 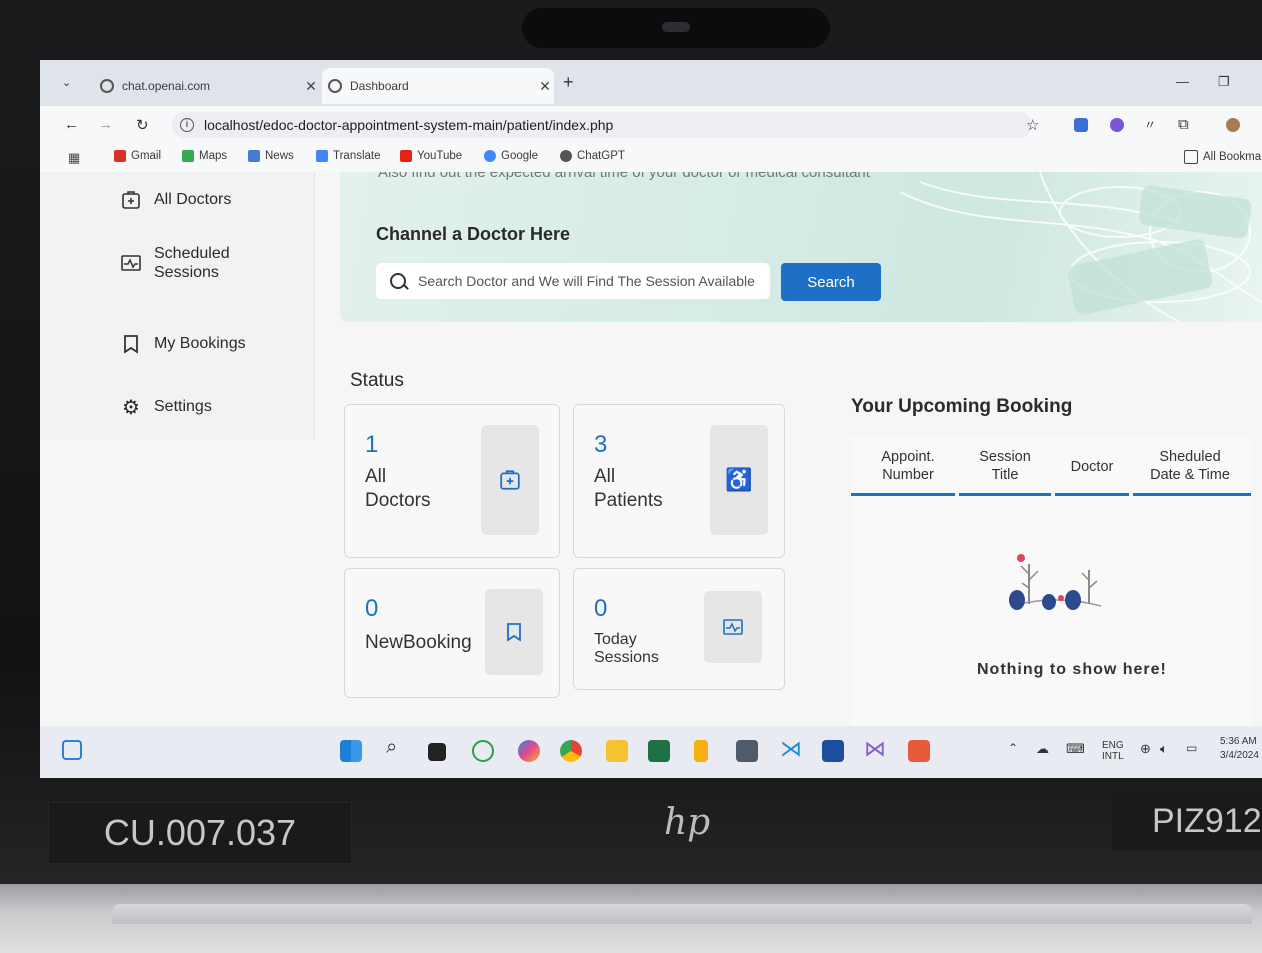 I want to click on whatsapp-icon, so click(x=483, y=751).